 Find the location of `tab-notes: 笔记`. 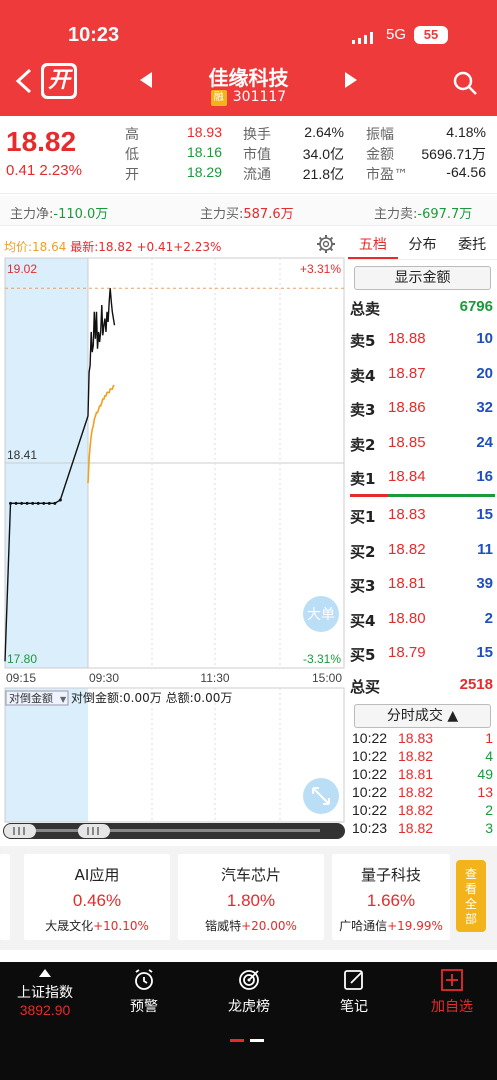

tab-notes: 笔记 is located at coordinates (354, 992).